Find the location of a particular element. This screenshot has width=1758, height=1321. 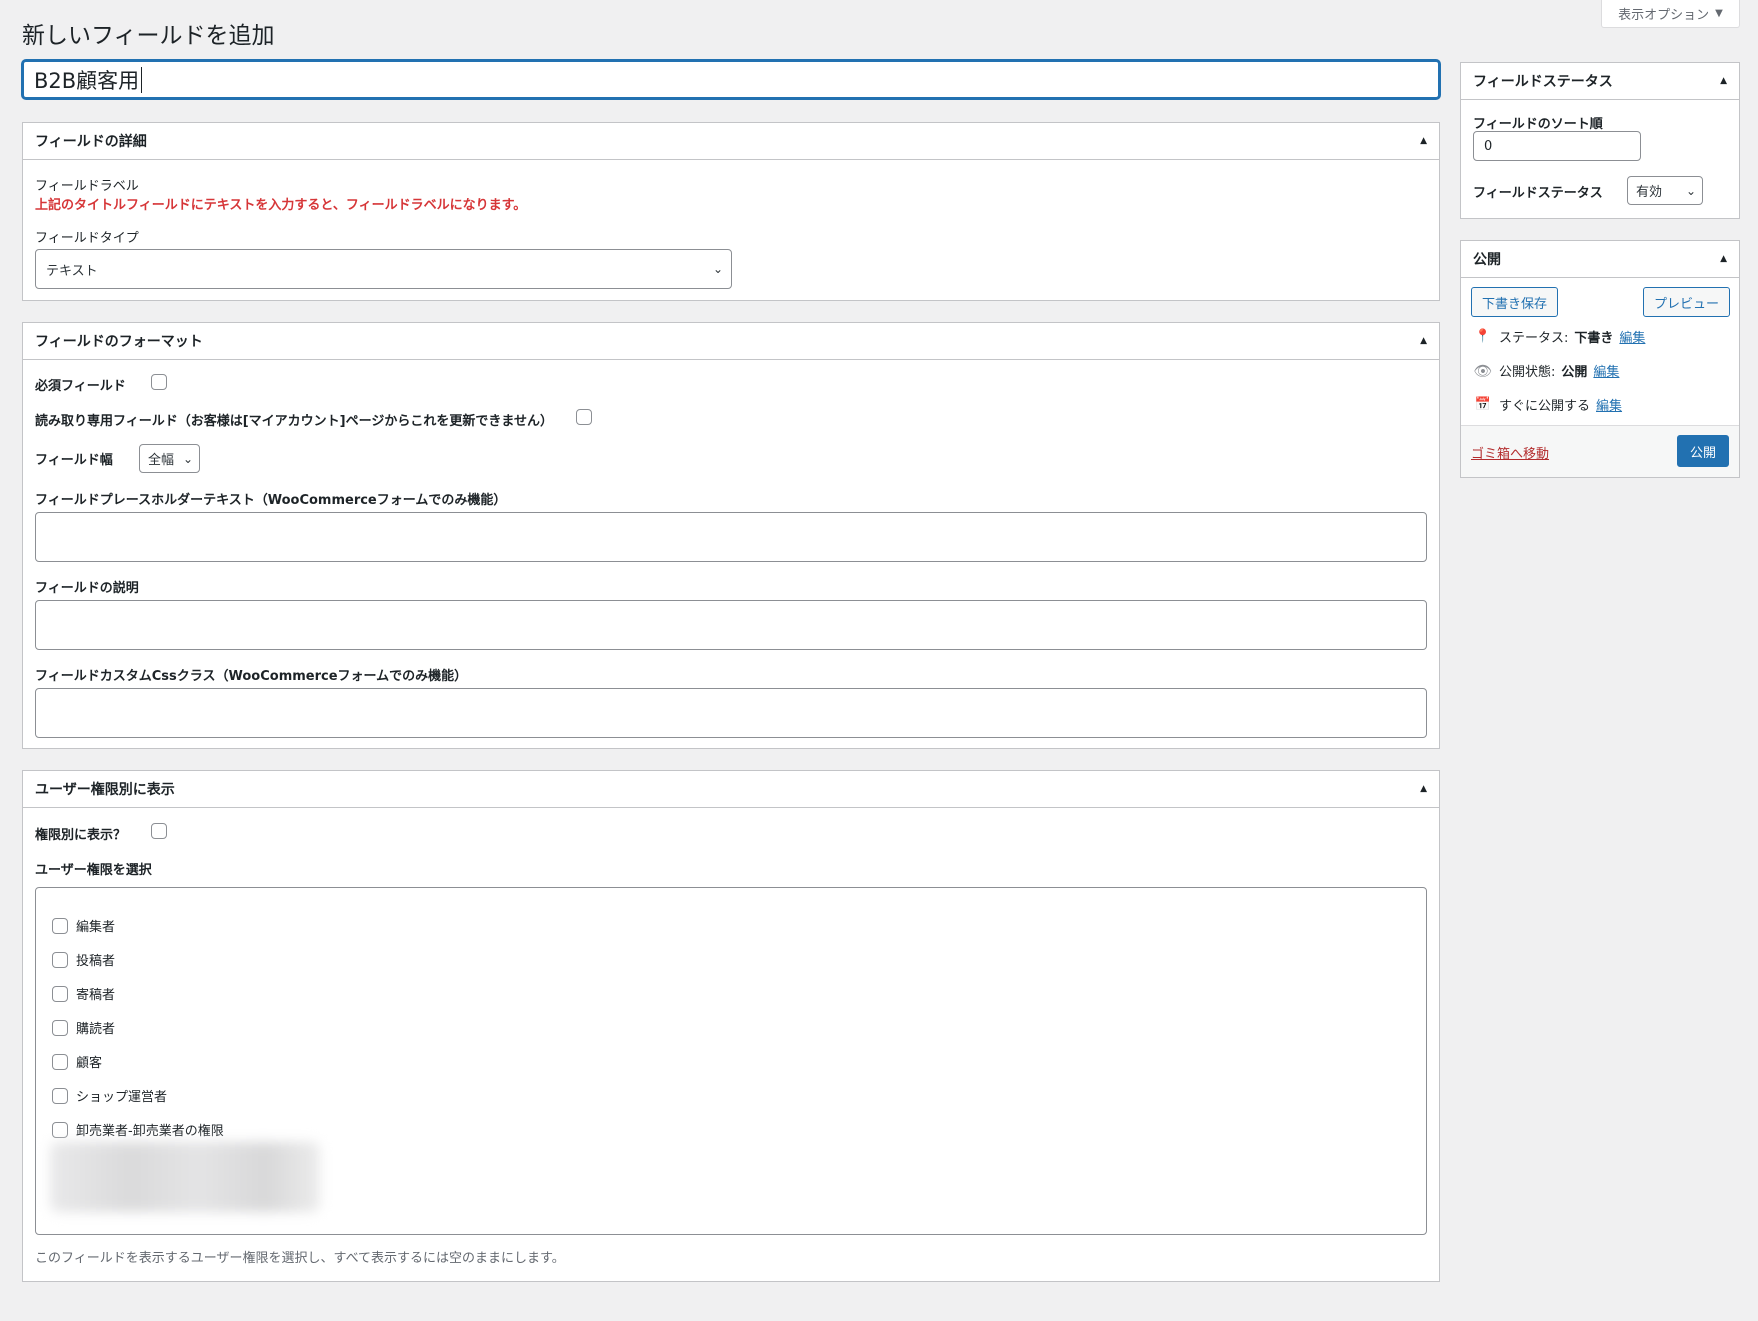

page-title: 新しいフィールドを追加 is located at coordinates (148, 36).